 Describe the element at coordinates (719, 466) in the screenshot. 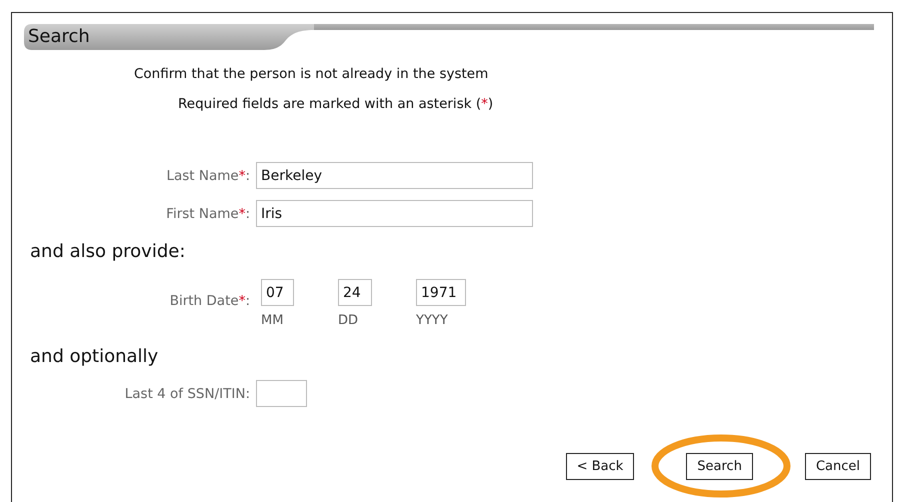

I see `form-button: Search` at that location.